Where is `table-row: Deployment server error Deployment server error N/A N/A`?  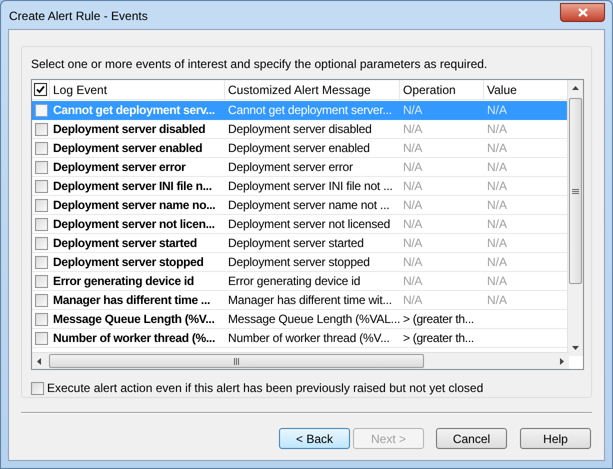 table-row: Deployment server error Deployment server error N/A N/A is located at coordinates (300, 167).